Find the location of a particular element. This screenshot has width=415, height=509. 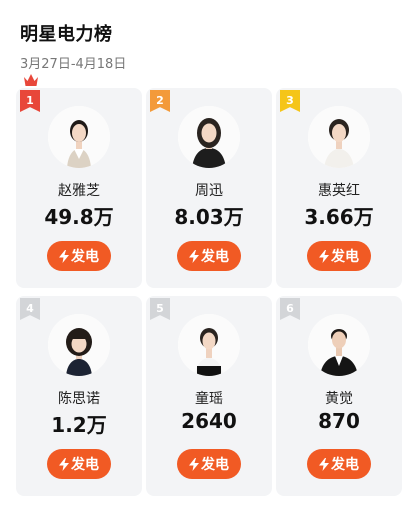

rank-badge: 2 is located at coordinates (160, 101).